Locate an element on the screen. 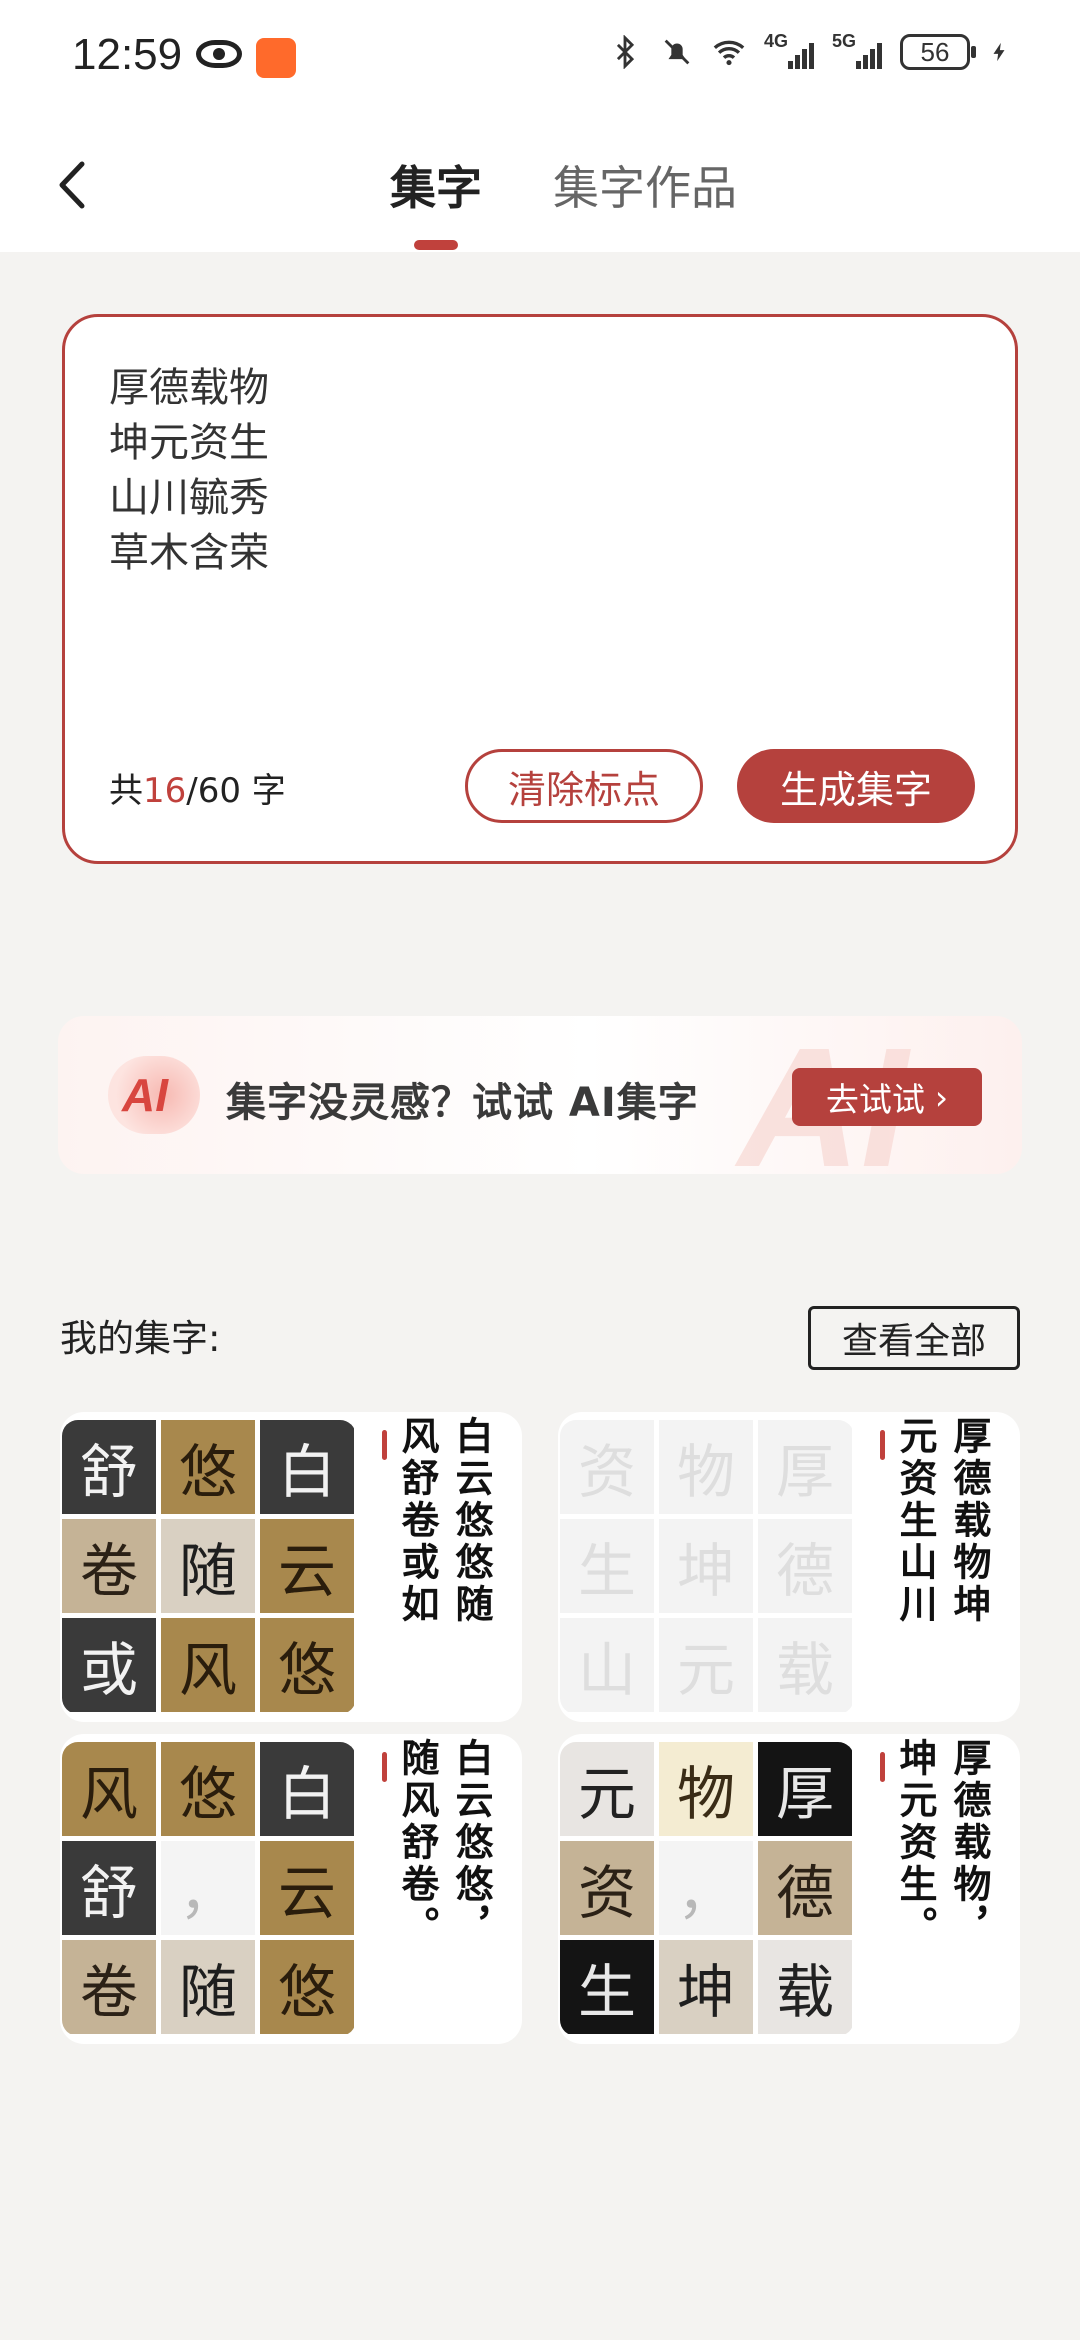 This screenshot has height=2340, width=1080. ai-badge-label: AI is located at coordinates (145, 1095).